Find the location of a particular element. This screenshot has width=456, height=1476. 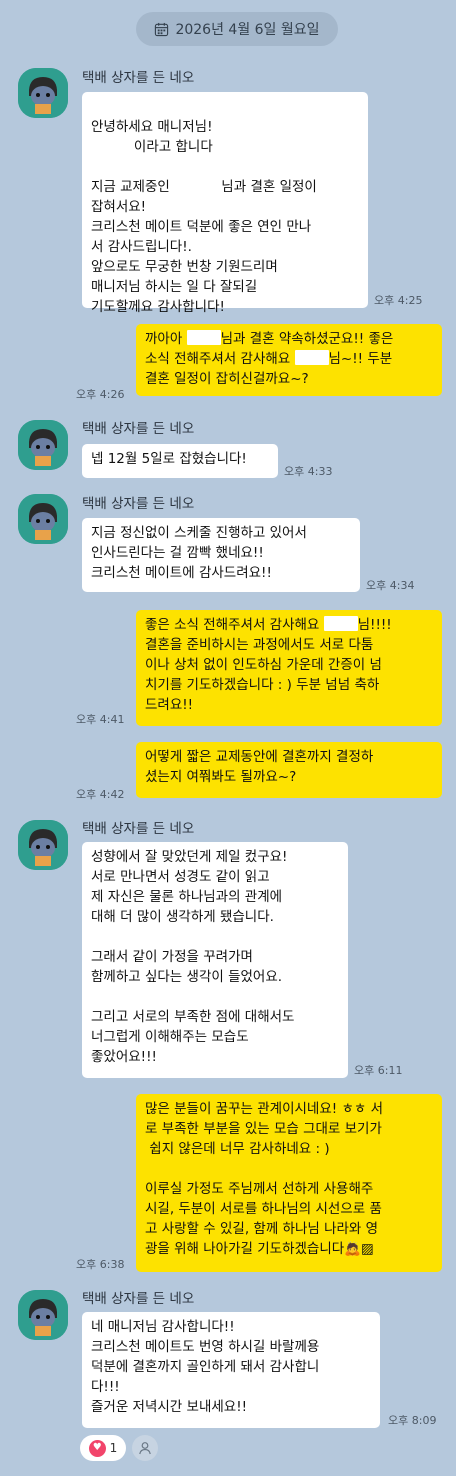

message-bubble-incoming: 넵 12월 5일로 잡혔습니다! is located at coordinates (180, 461).